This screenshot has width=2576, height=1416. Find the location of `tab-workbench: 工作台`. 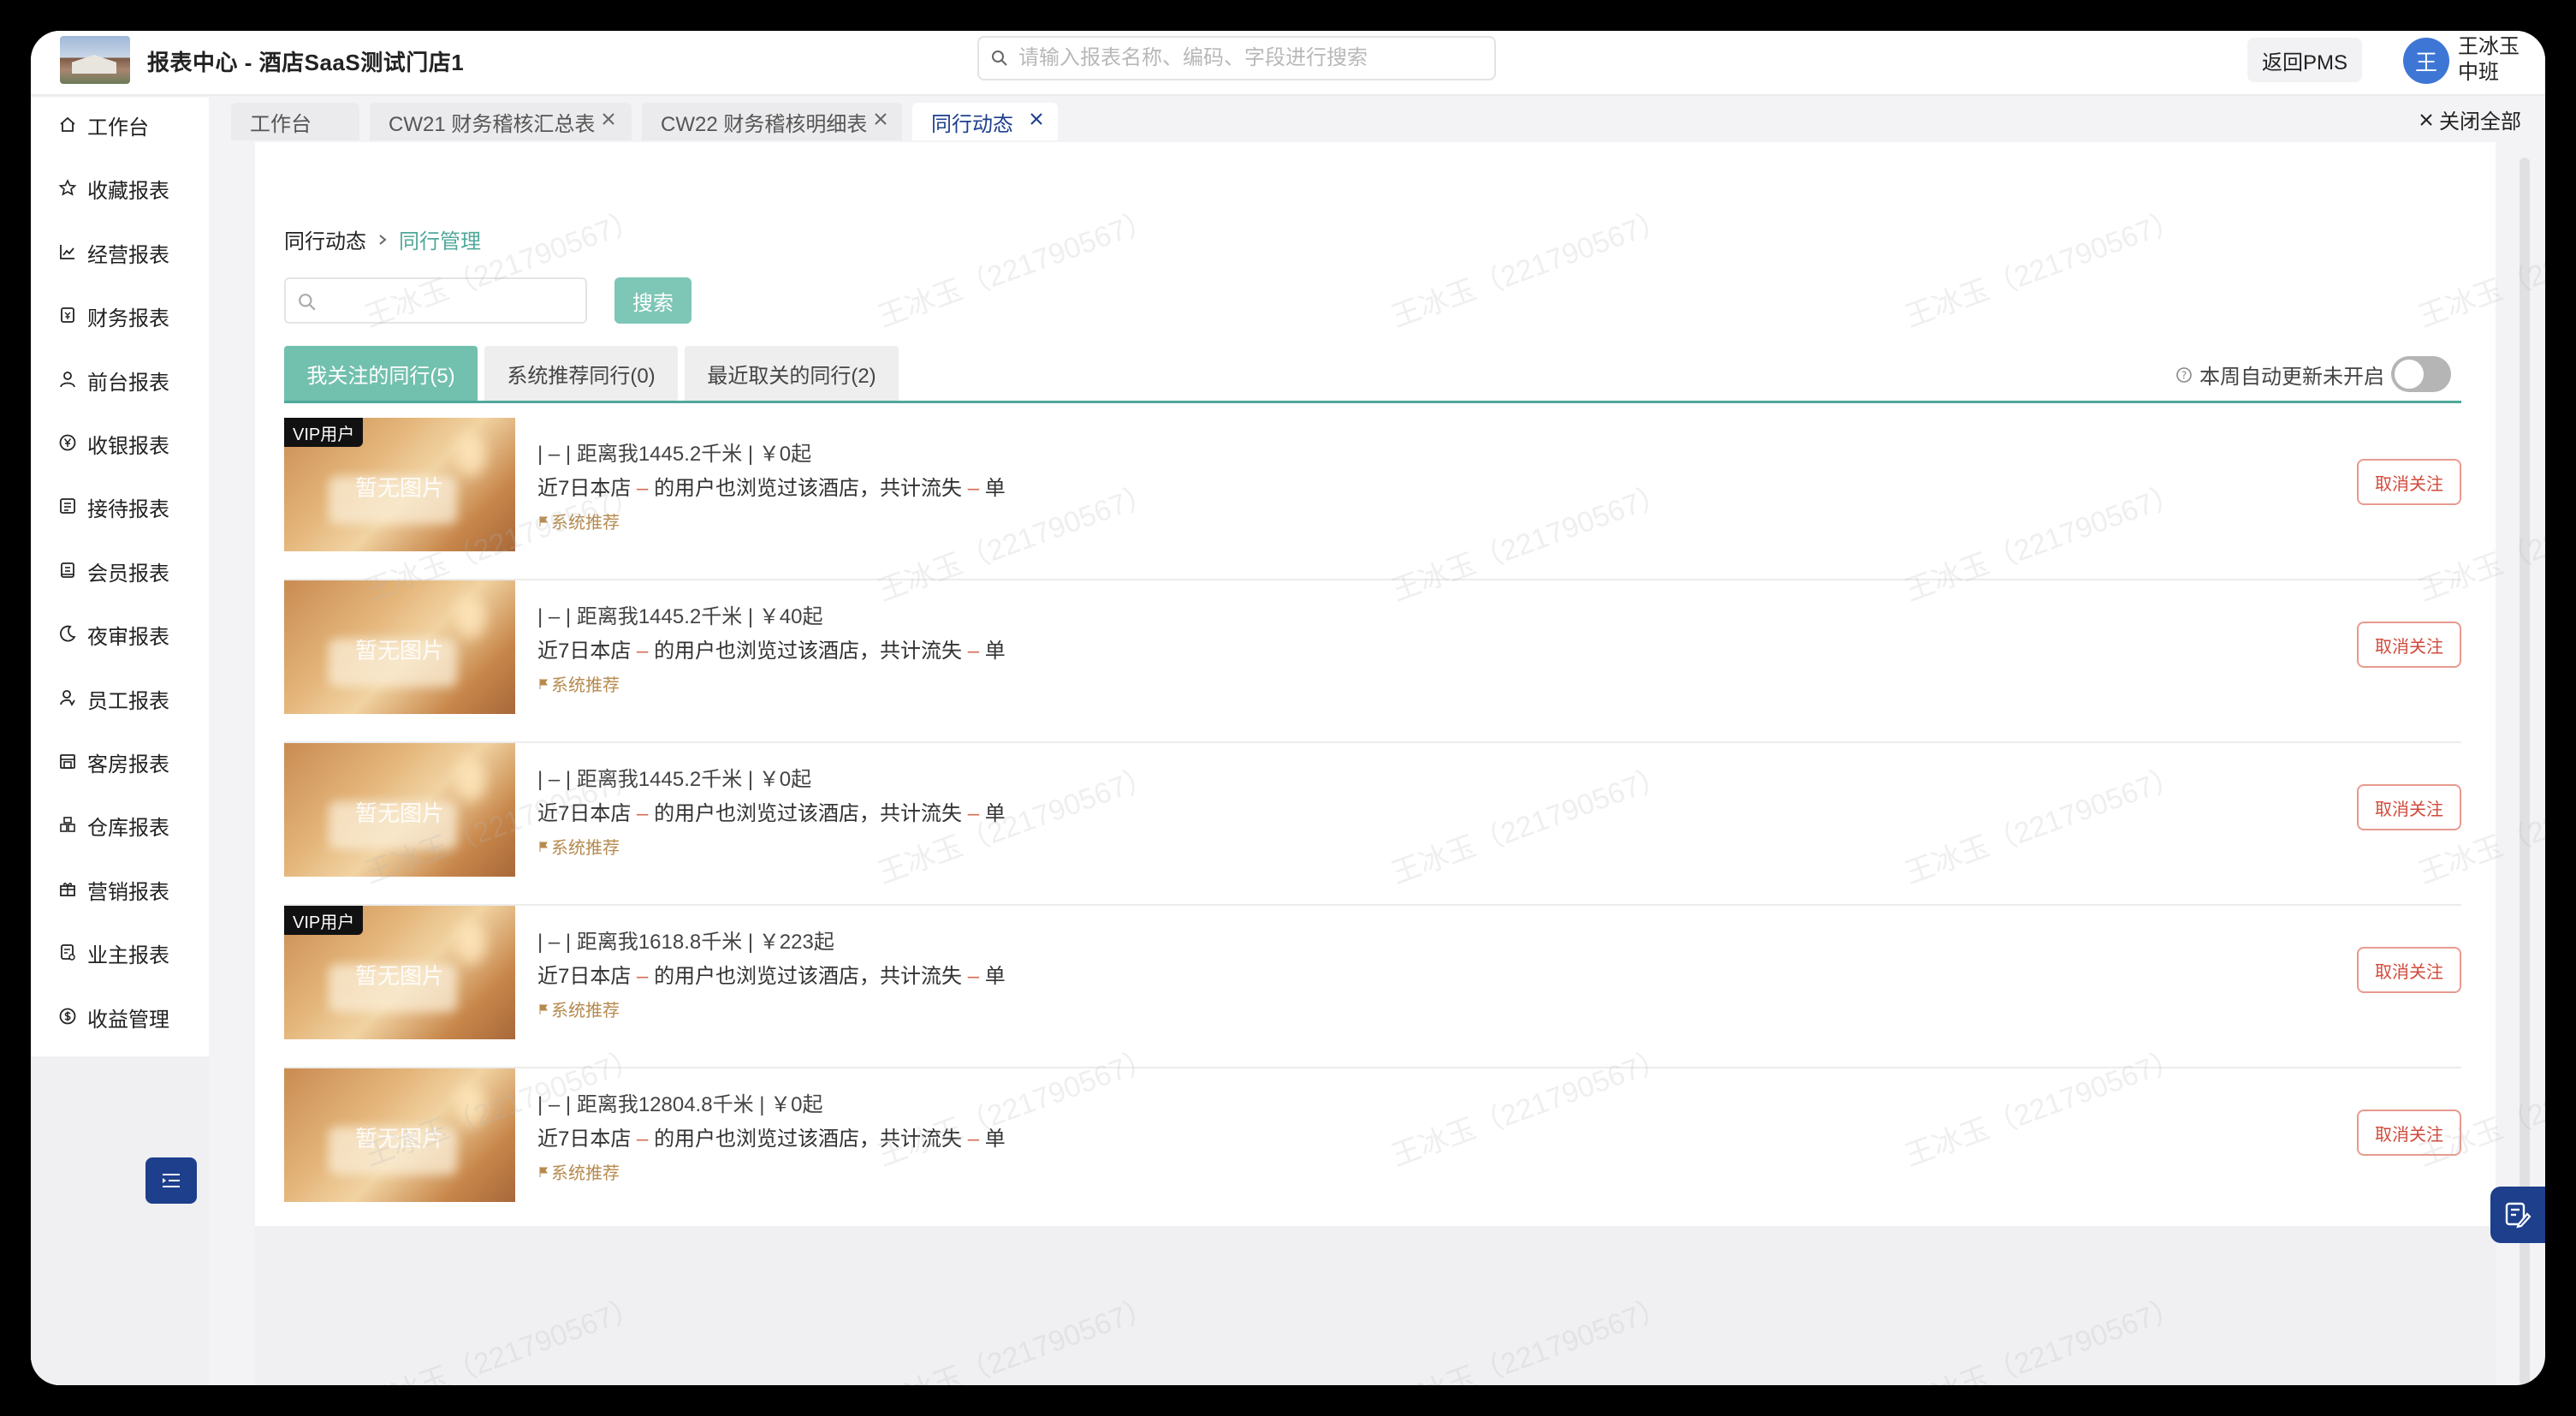

tab-workbench: 工作台 is located at coordinates (295, 121).